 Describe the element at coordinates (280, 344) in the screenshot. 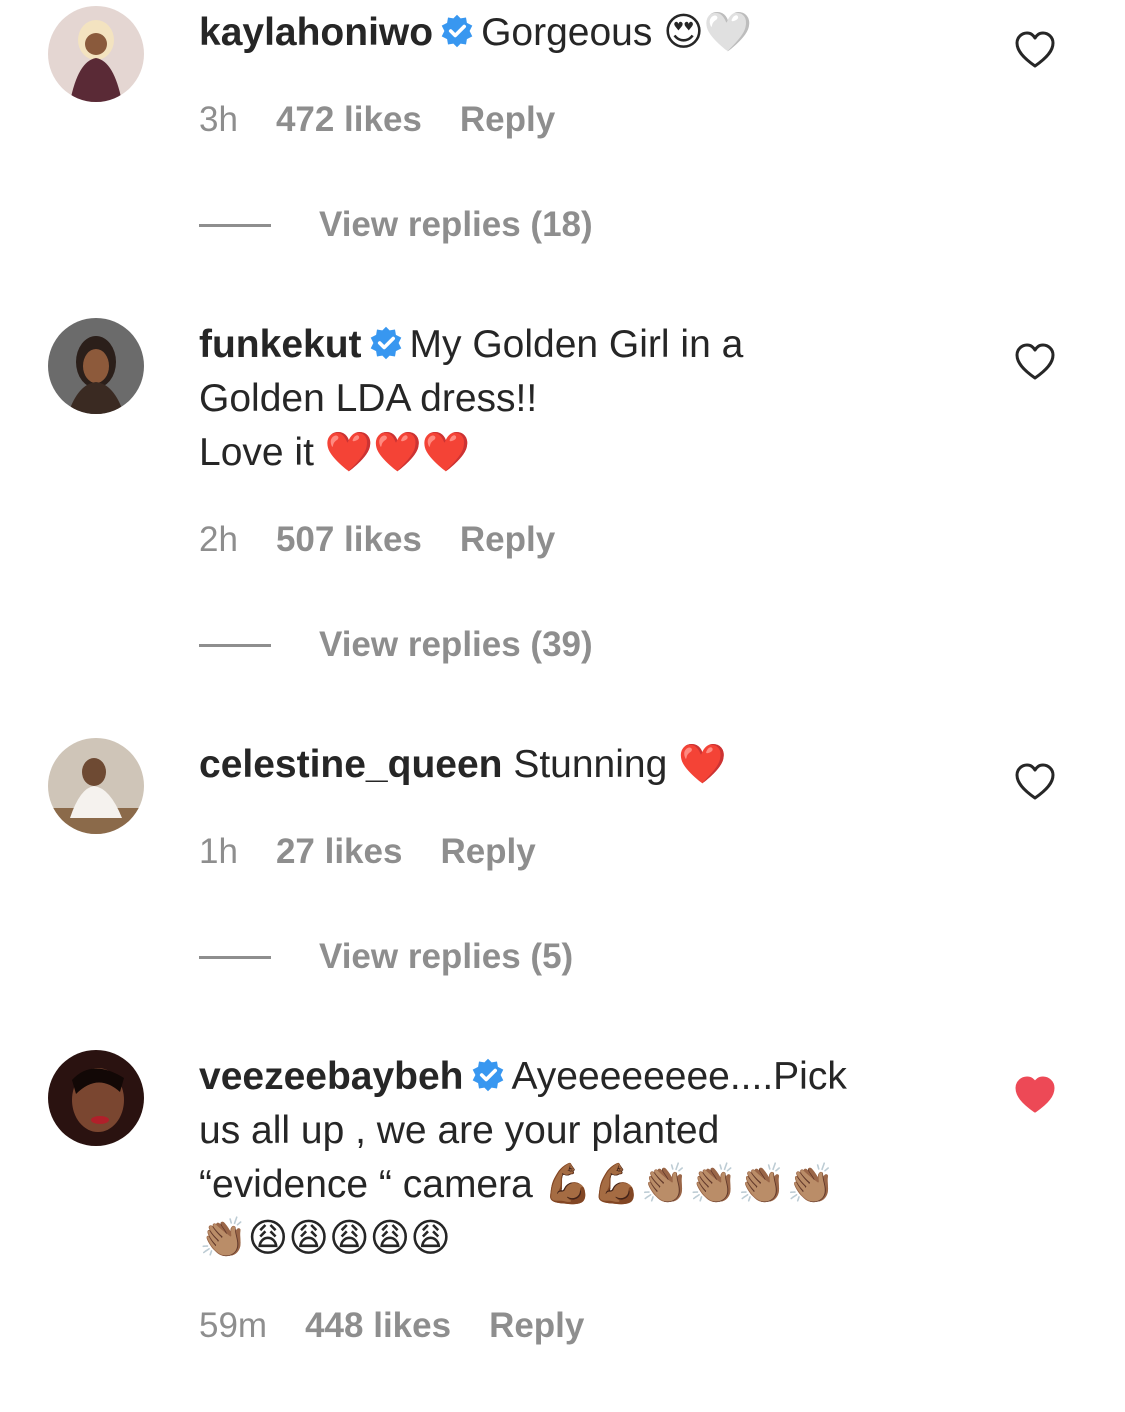

I see `comment-username: funkekut` at that location.